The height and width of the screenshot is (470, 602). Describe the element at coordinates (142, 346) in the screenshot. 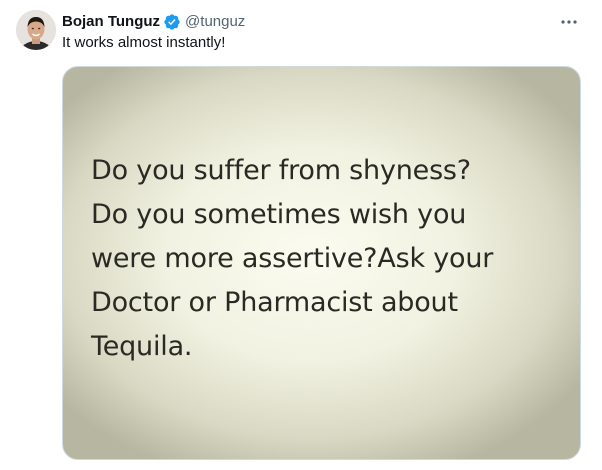

I see `image-text-line: Tequila.` at that location.